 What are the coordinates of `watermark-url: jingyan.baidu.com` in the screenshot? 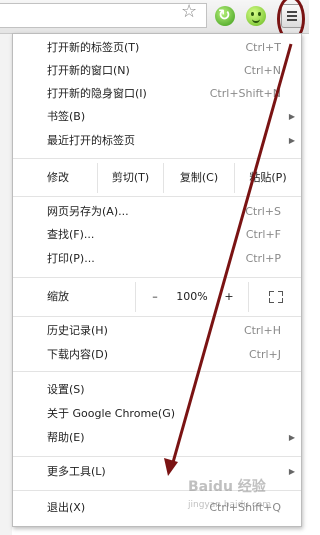 It's located at (230, 505).